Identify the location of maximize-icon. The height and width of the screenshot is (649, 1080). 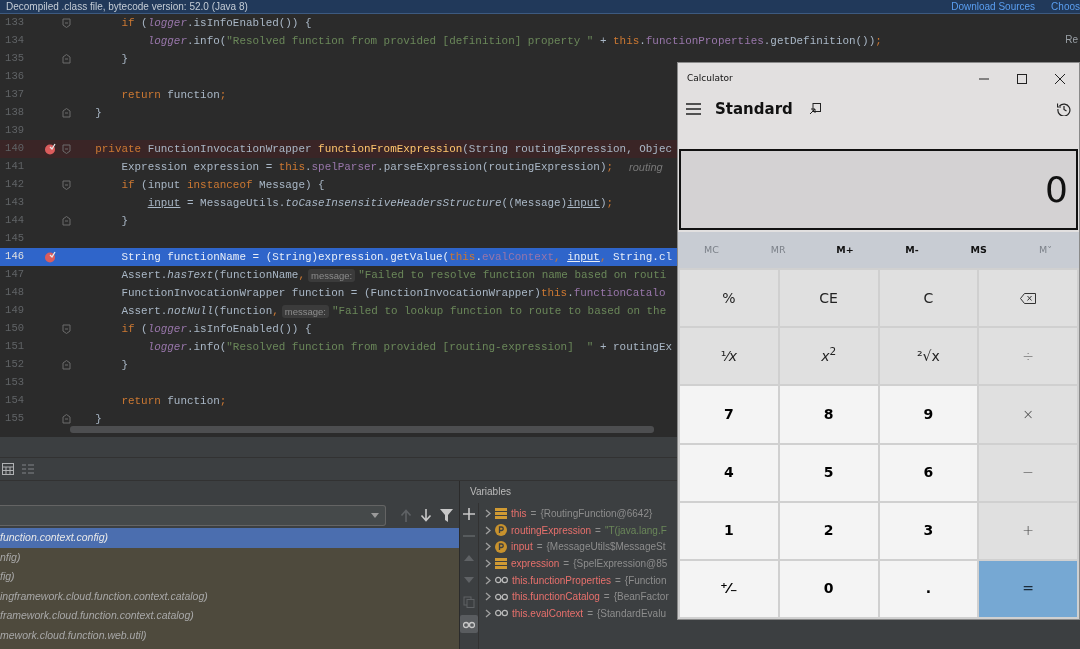
(1022, 79).